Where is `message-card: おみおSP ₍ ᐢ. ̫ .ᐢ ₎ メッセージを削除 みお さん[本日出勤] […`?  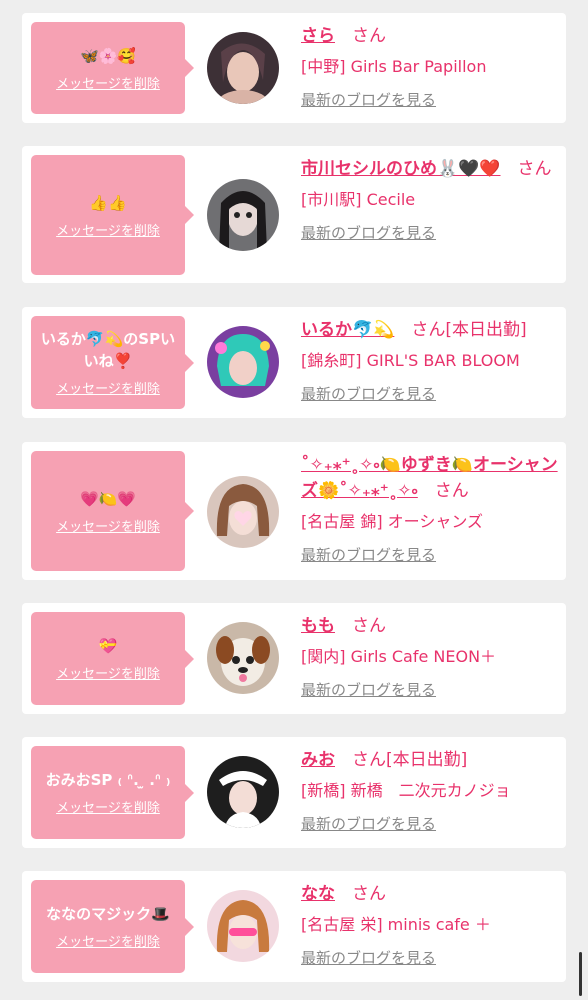 message-card: おみおSP ₍ ᐢ. ̫ .ᐢ ₎ メッセージを削除 みお さん[本日出勤] [… is located at coordinates (294, 792).